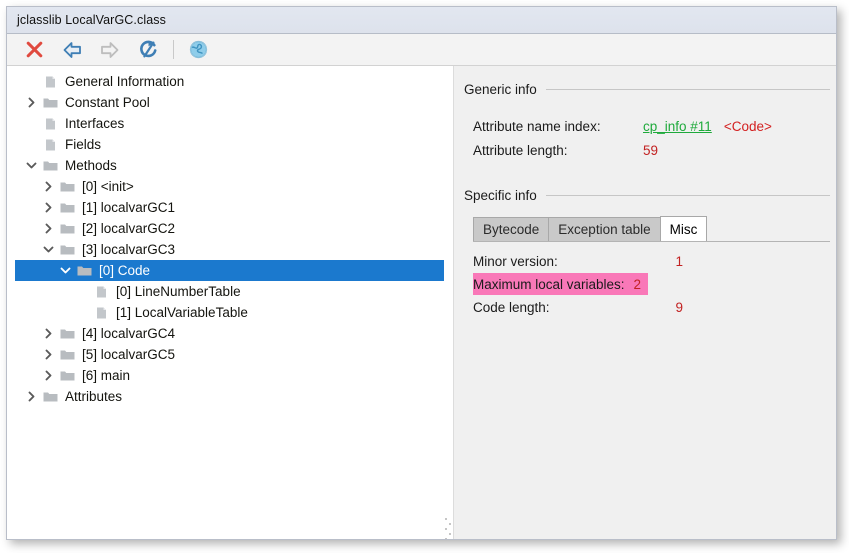 This screenshot has width=849, height=553. I want to click on code-length-row: Code length: 9, so click(654, 307).